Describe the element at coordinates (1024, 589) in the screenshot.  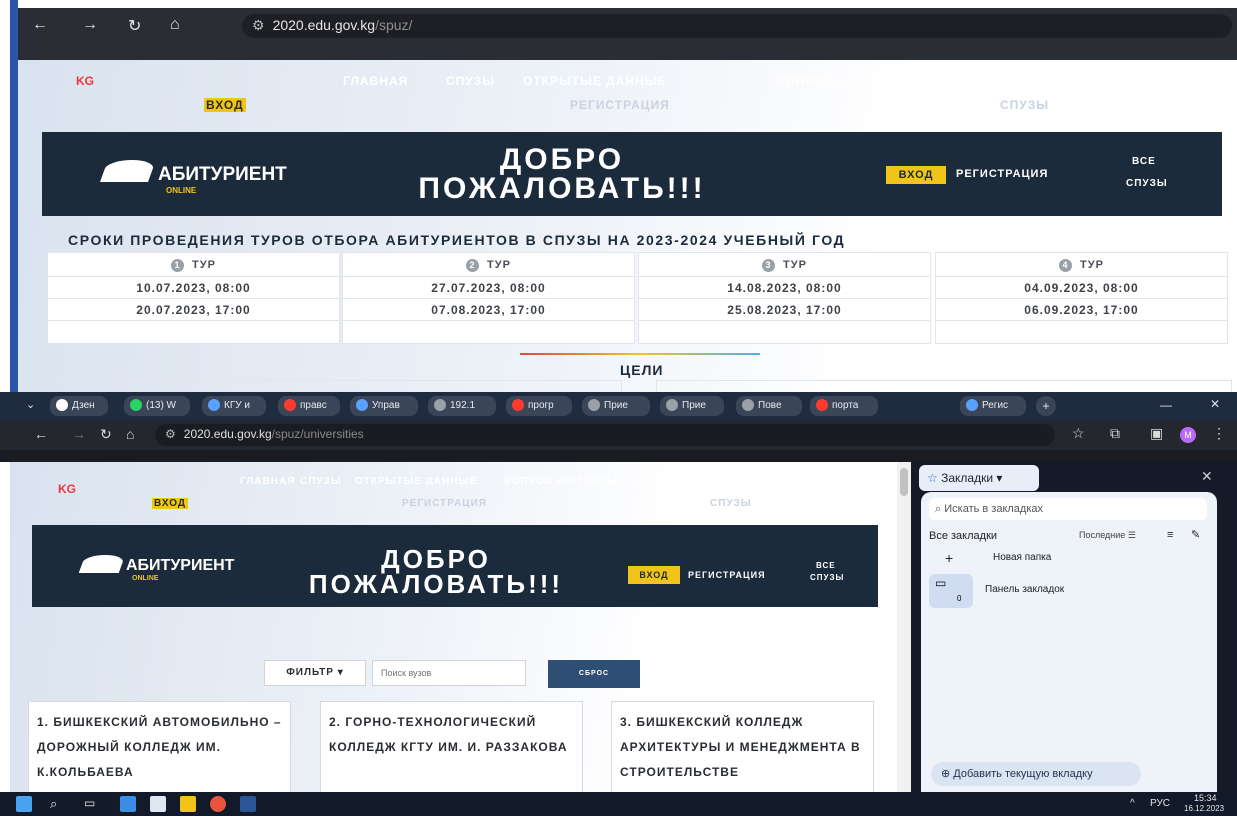
I see `bookmarks-bar-label: Панель закладок` at that location.